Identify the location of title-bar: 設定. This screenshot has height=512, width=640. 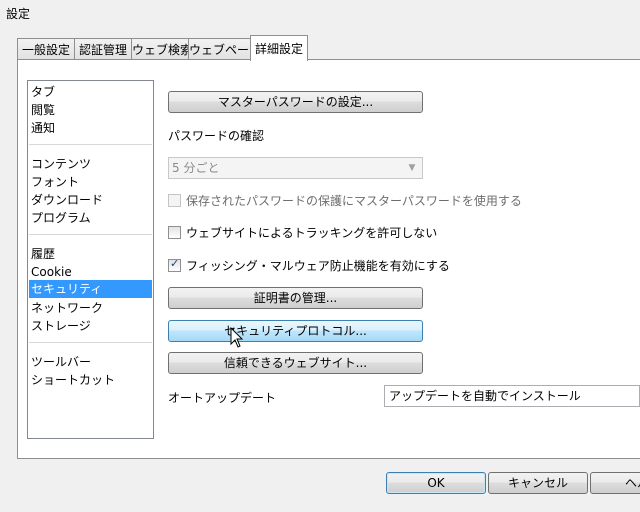
(320, 13).